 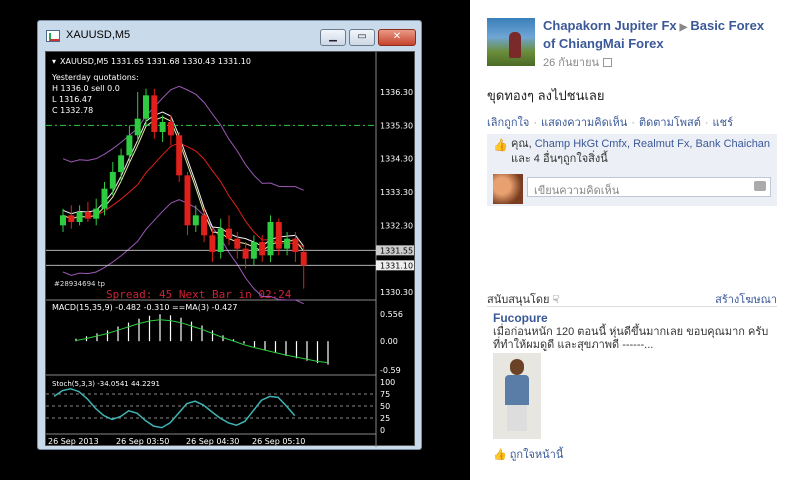 I want to click on likes-suffix: และ 4 อื่นๆถูกใจสิ่งนี้, so click(x=559, y=159).